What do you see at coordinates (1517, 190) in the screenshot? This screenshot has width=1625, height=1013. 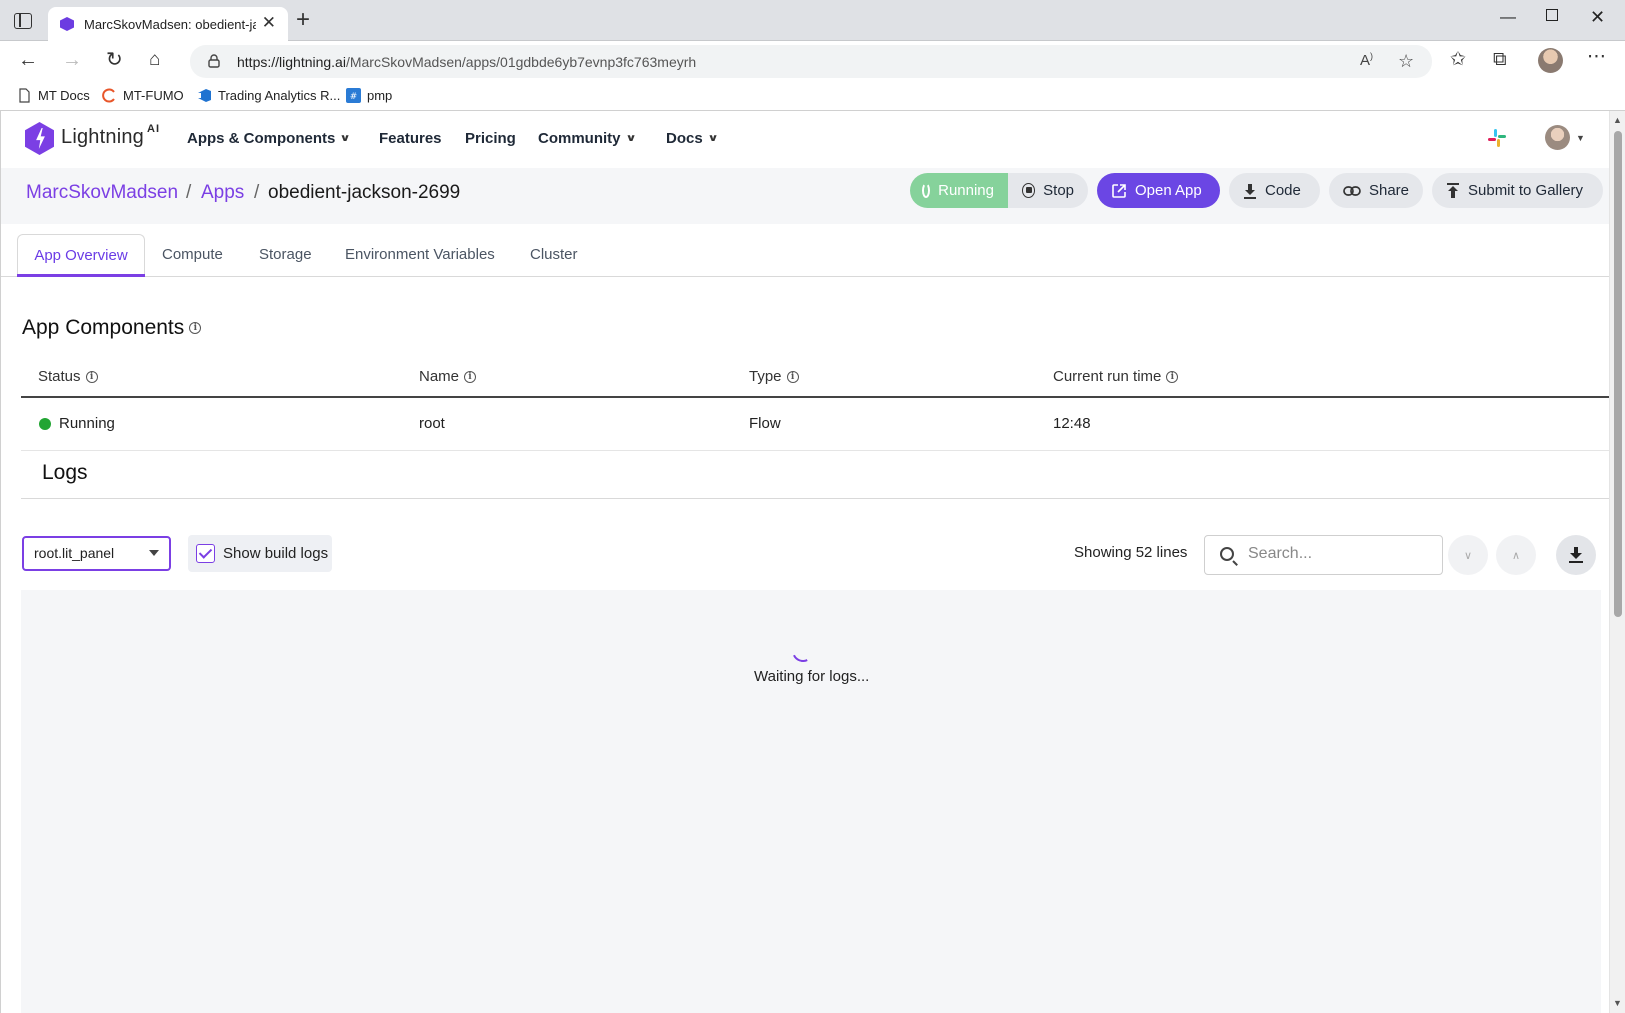 I see `submit-to-gallery-button: Submit to Gallery` at bounding box center [1517, 190].